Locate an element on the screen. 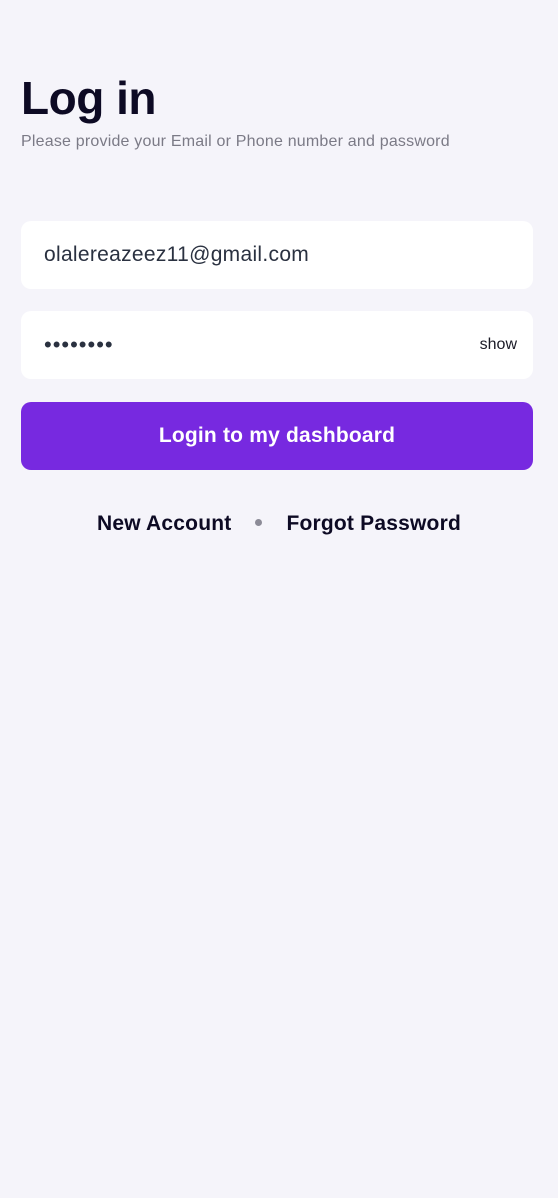 The image size is (558, 1198). email-input is located at coordinates (279, 255).